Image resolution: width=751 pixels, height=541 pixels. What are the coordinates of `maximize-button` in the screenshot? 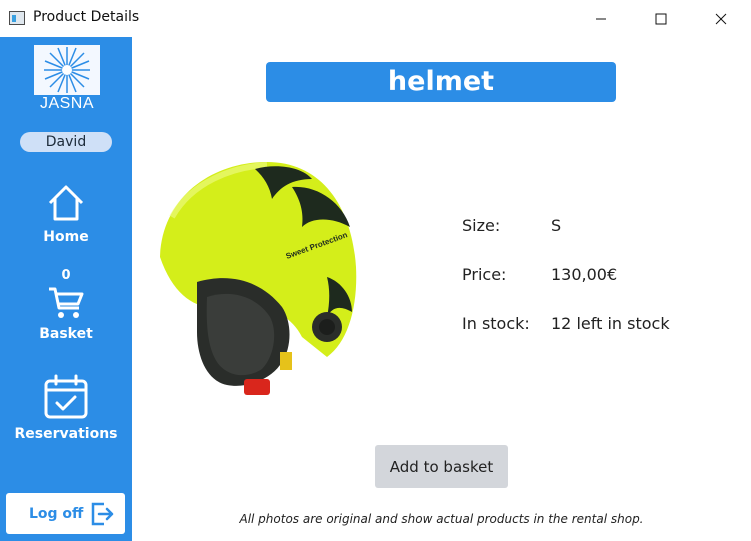 It's located at (661, 18).